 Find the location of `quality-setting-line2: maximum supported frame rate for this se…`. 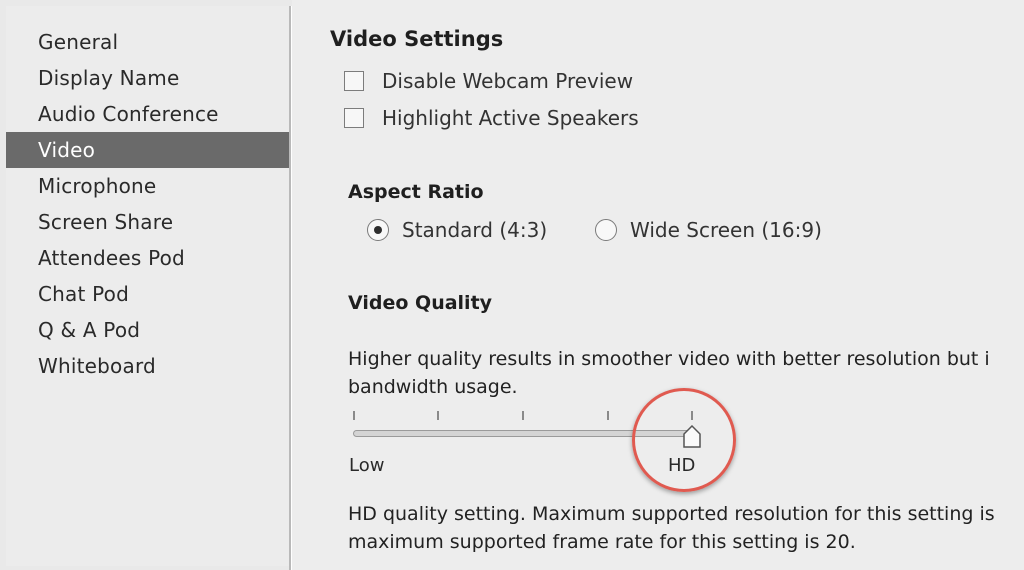

quality-setting-line2: maximum supported frame rate for this se… is located at coordinates (602, 542).